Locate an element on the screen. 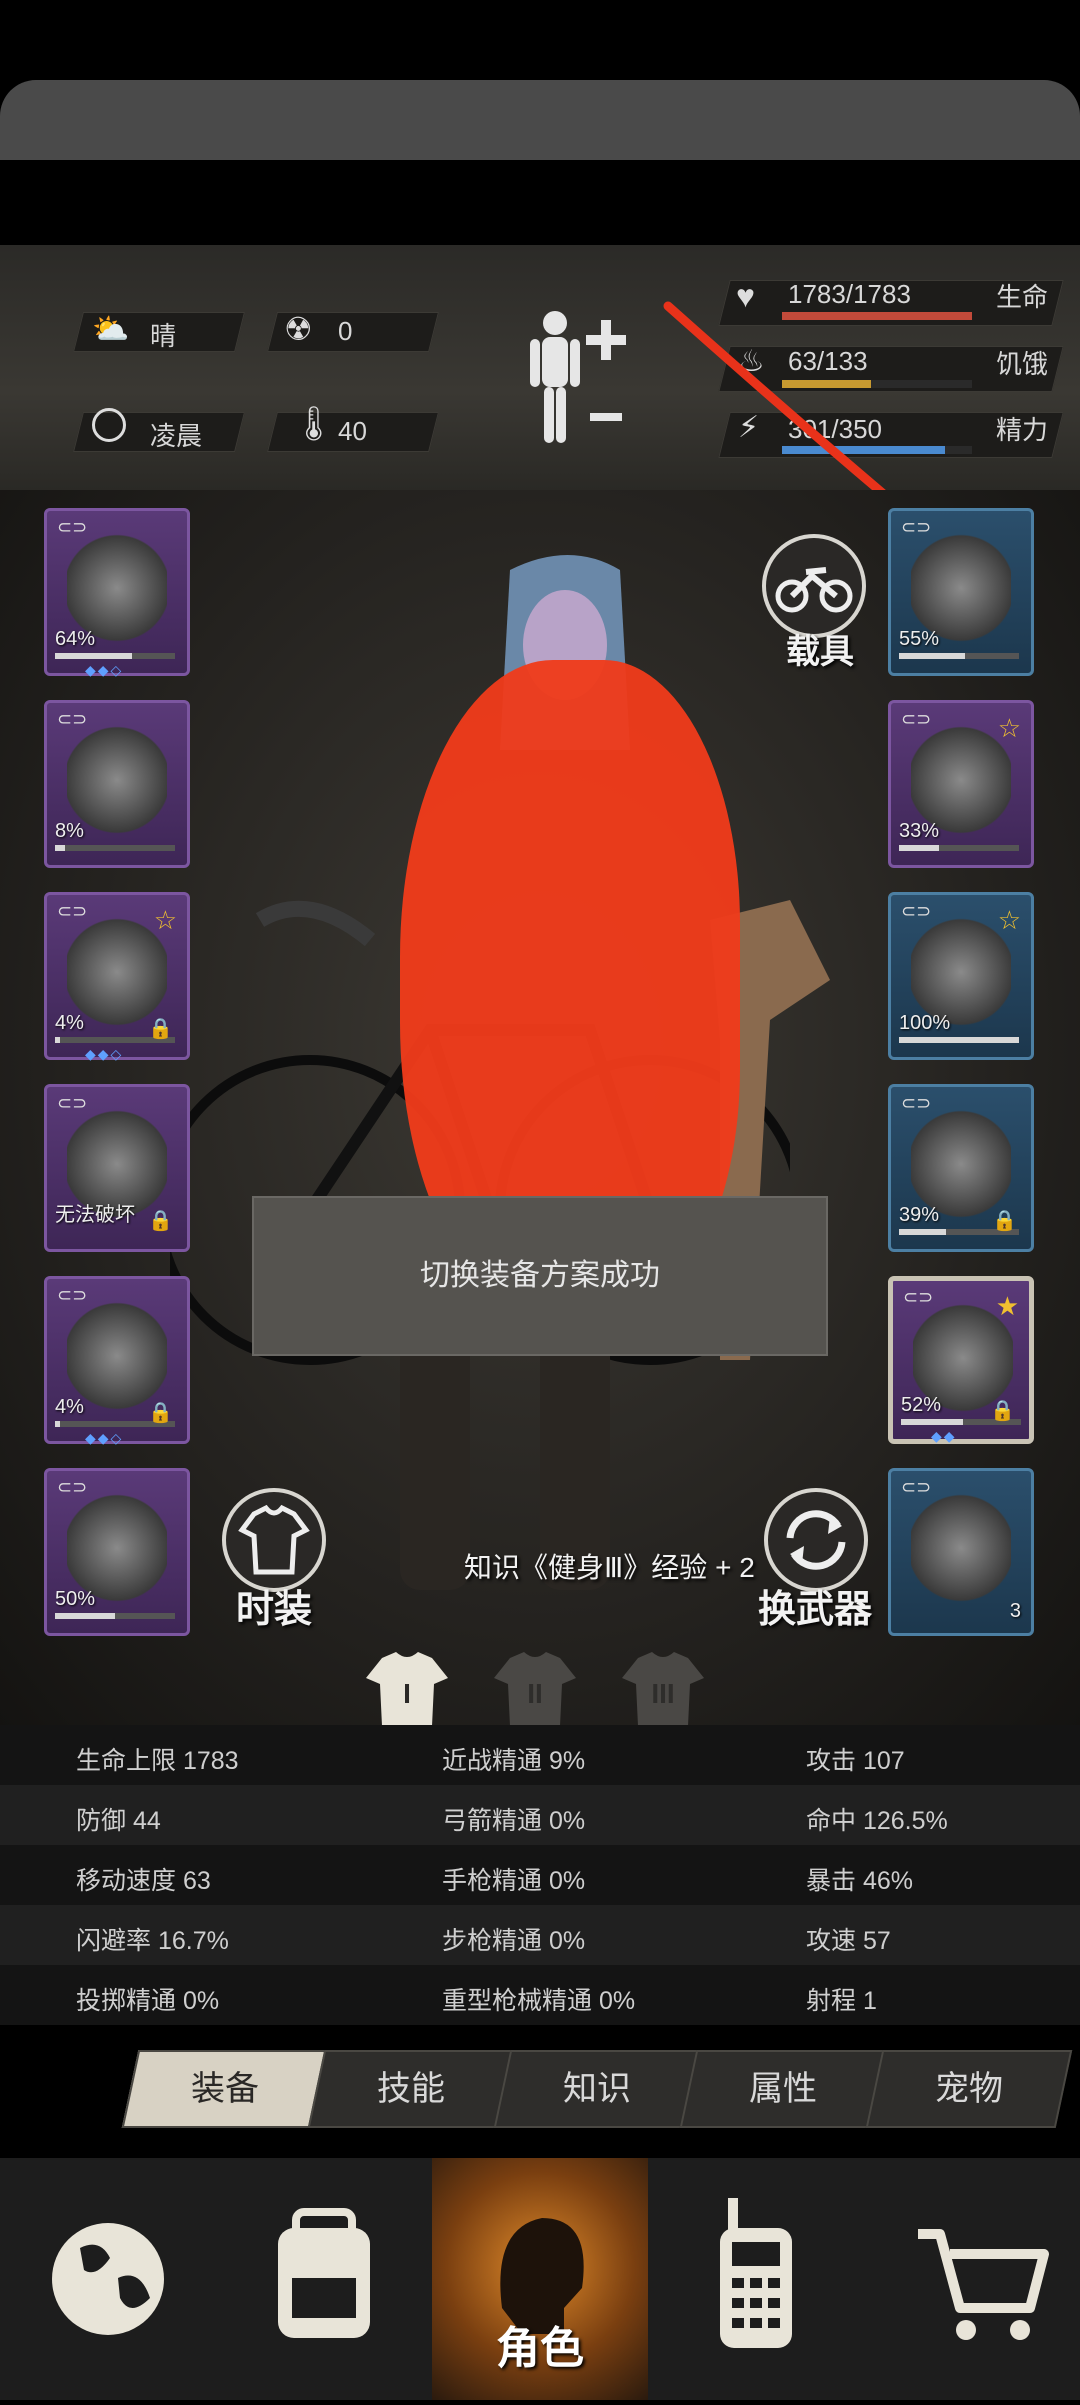  stat-cell: 射程 1 is located at coordinates (841, 2001).